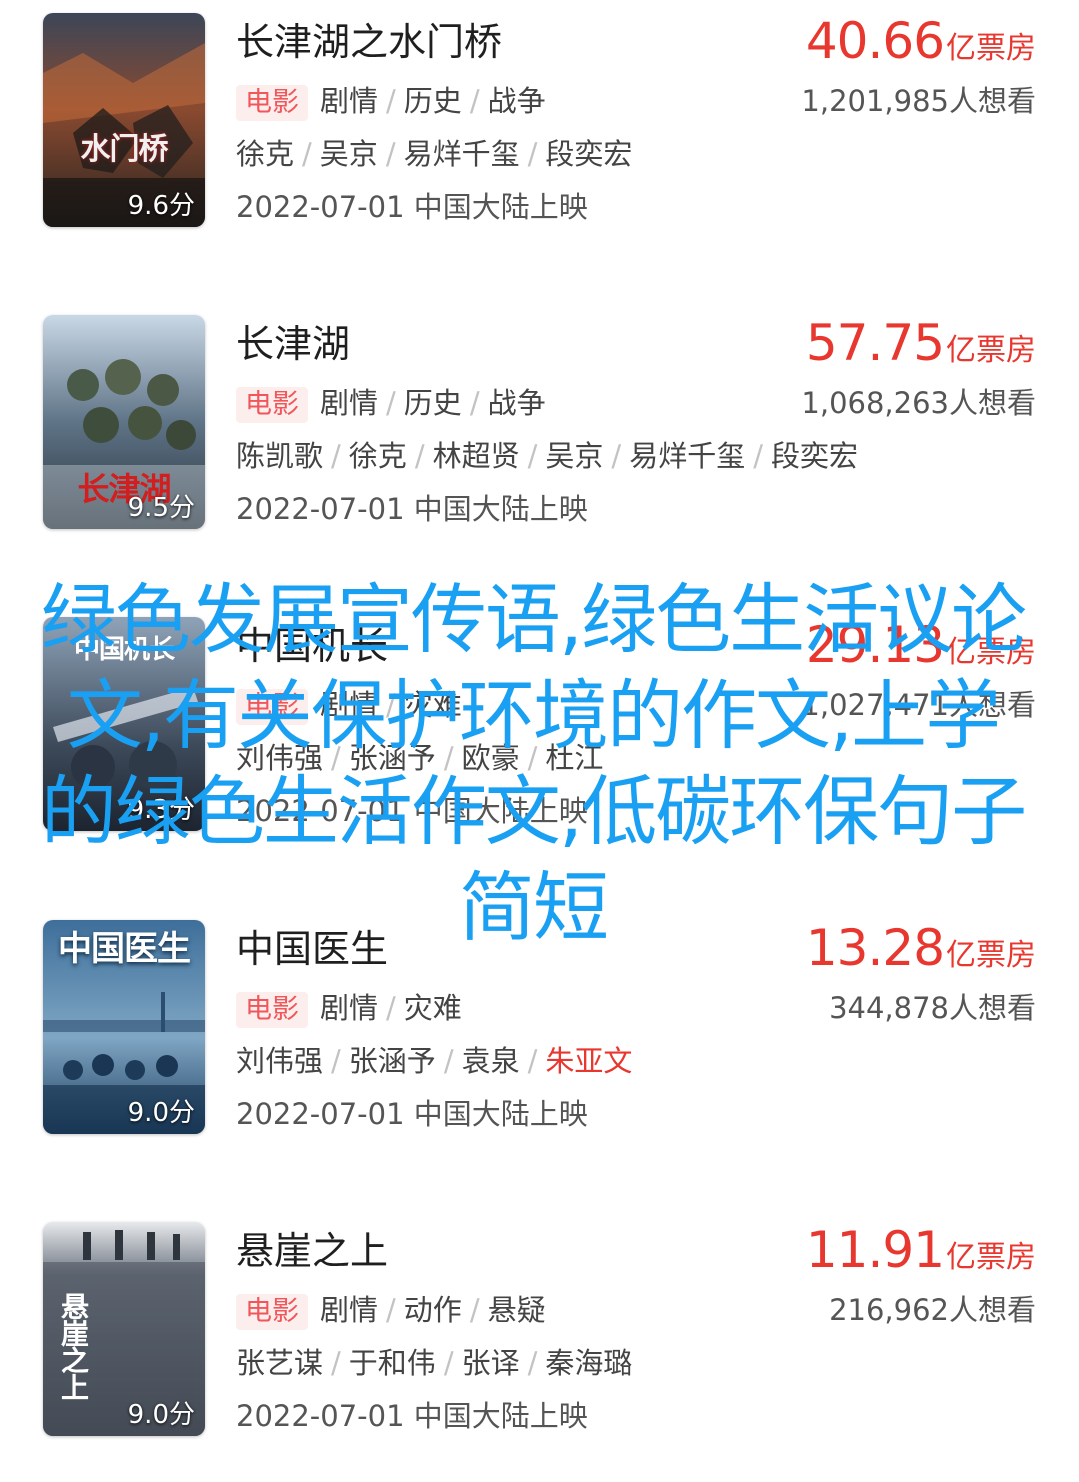 Image resolution: width=1079 pixels, height=1482 pixels. What do you see at coordinates (589, 1061) in the screenshot?
I see `cast-member-highlighted: 朱亚文` at bounding box center [589, 1061].